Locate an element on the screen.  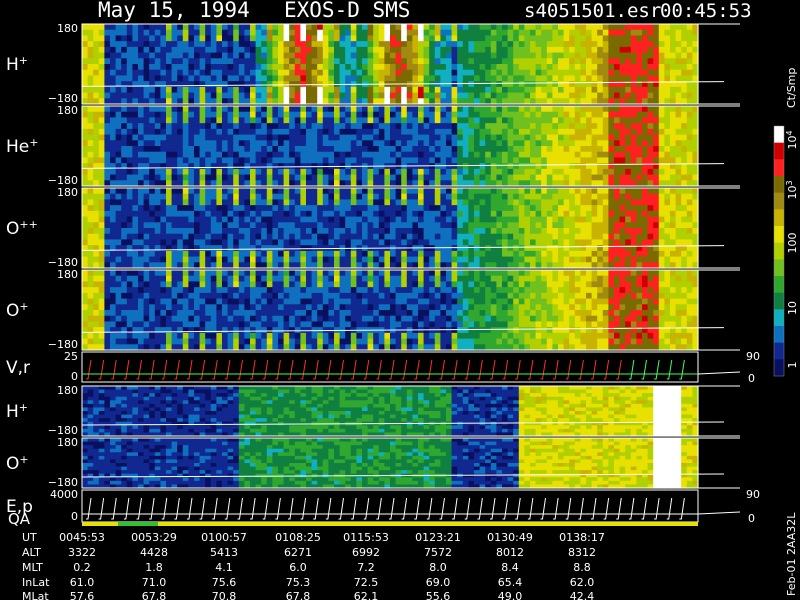
footer-cell: 0130:49 is located at coordinates (510, 537).